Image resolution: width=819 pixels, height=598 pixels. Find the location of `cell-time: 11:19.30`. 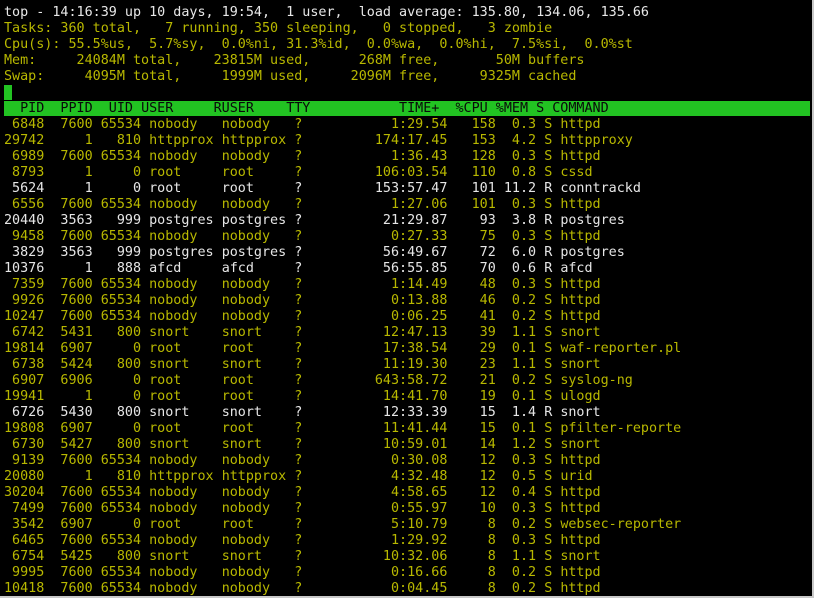

cell-time: 11:19.30 is located at coordinates (399, 364).